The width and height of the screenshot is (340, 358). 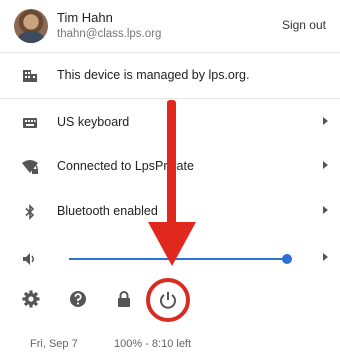 What do you see at coordinates (30, 167) in the screenshot?
I see `wifi-lock-icon` at bounding box center [30, 167].